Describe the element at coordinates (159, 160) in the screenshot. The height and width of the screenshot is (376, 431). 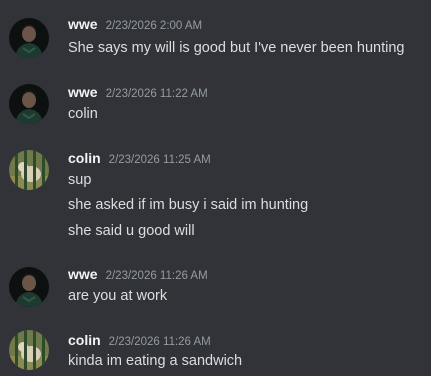
I see `timestamp: 2/23/2026 11:25 AM` at that location.